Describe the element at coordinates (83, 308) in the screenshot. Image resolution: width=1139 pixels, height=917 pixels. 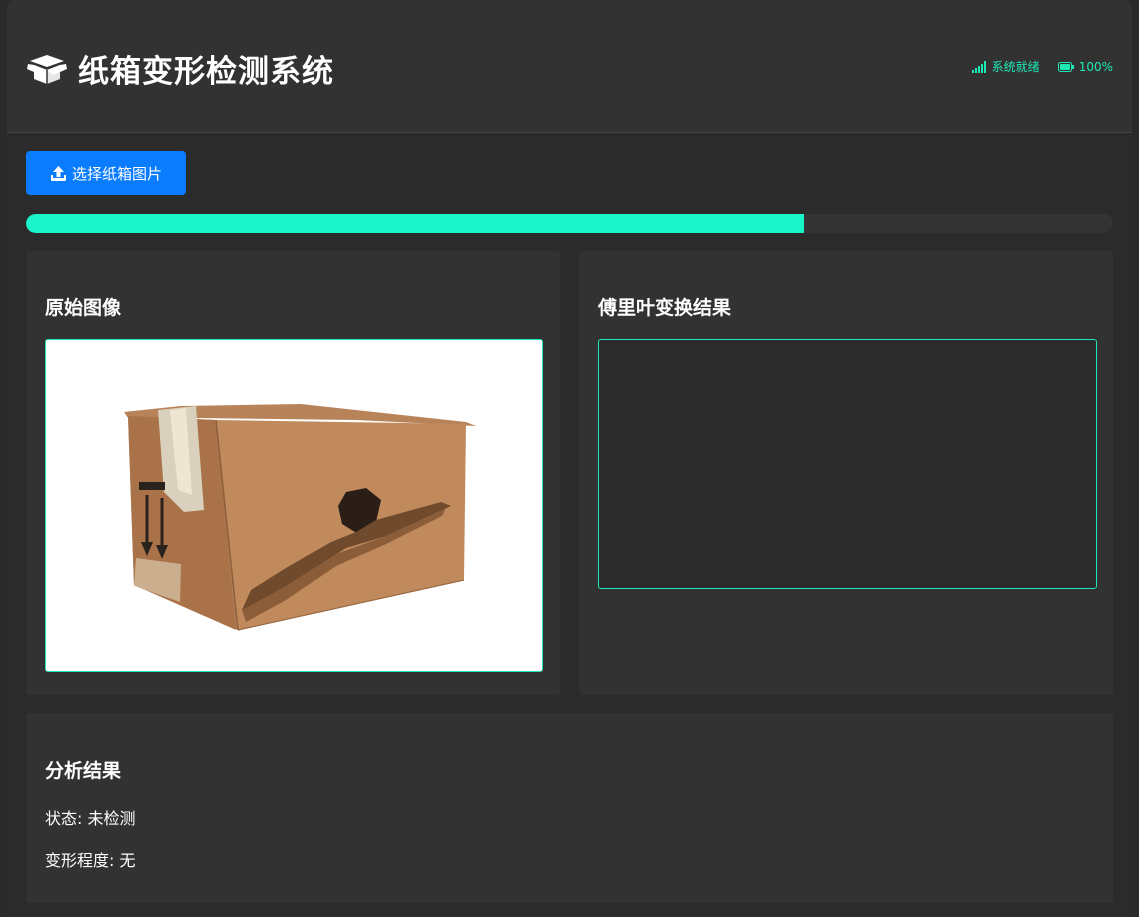
I see `original-image-title: 原始图像` at that location.